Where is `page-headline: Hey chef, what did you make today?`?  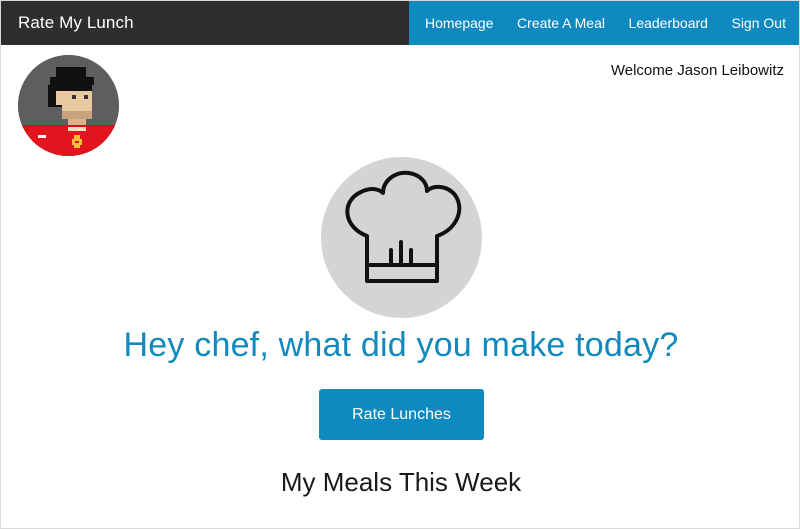 page-headline: Hey chef, what did you make today? is located at coordinates (401, 345).